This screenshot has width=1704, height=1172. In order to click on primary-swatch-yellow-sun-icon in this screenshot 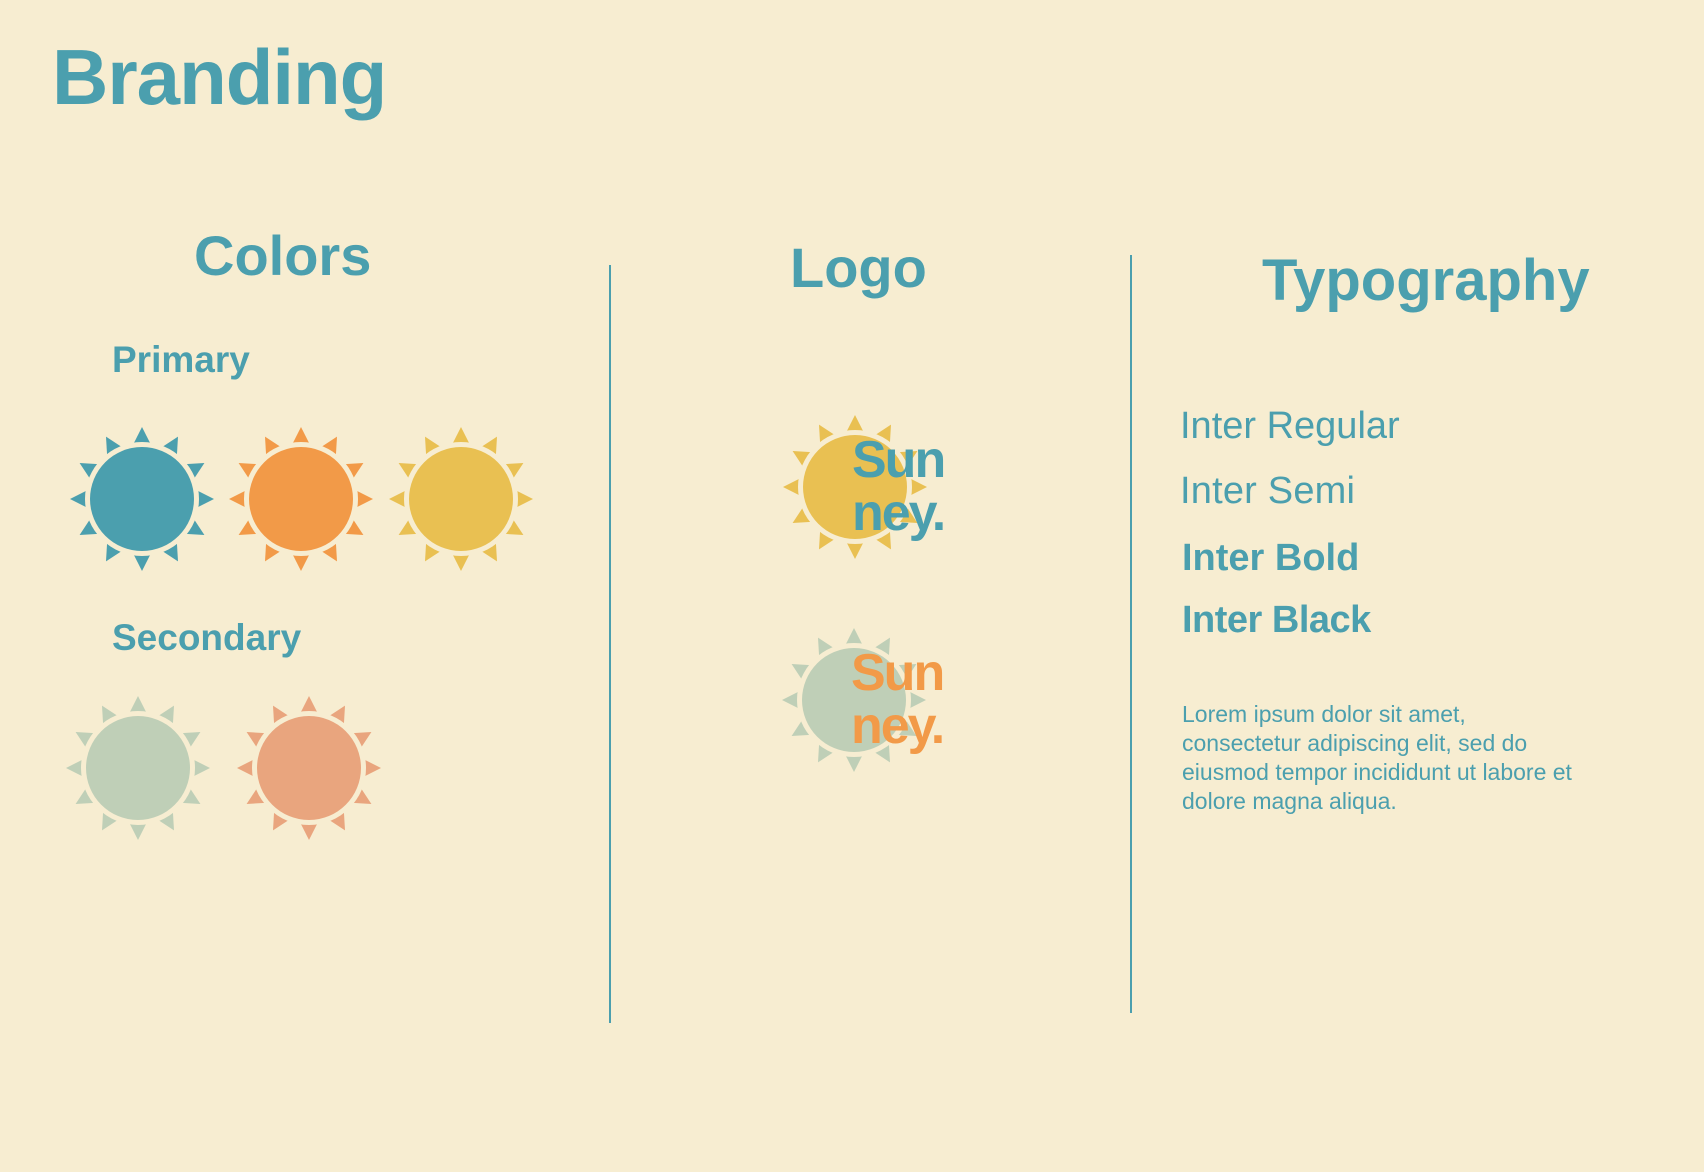, I will do `click(461, 499)`.